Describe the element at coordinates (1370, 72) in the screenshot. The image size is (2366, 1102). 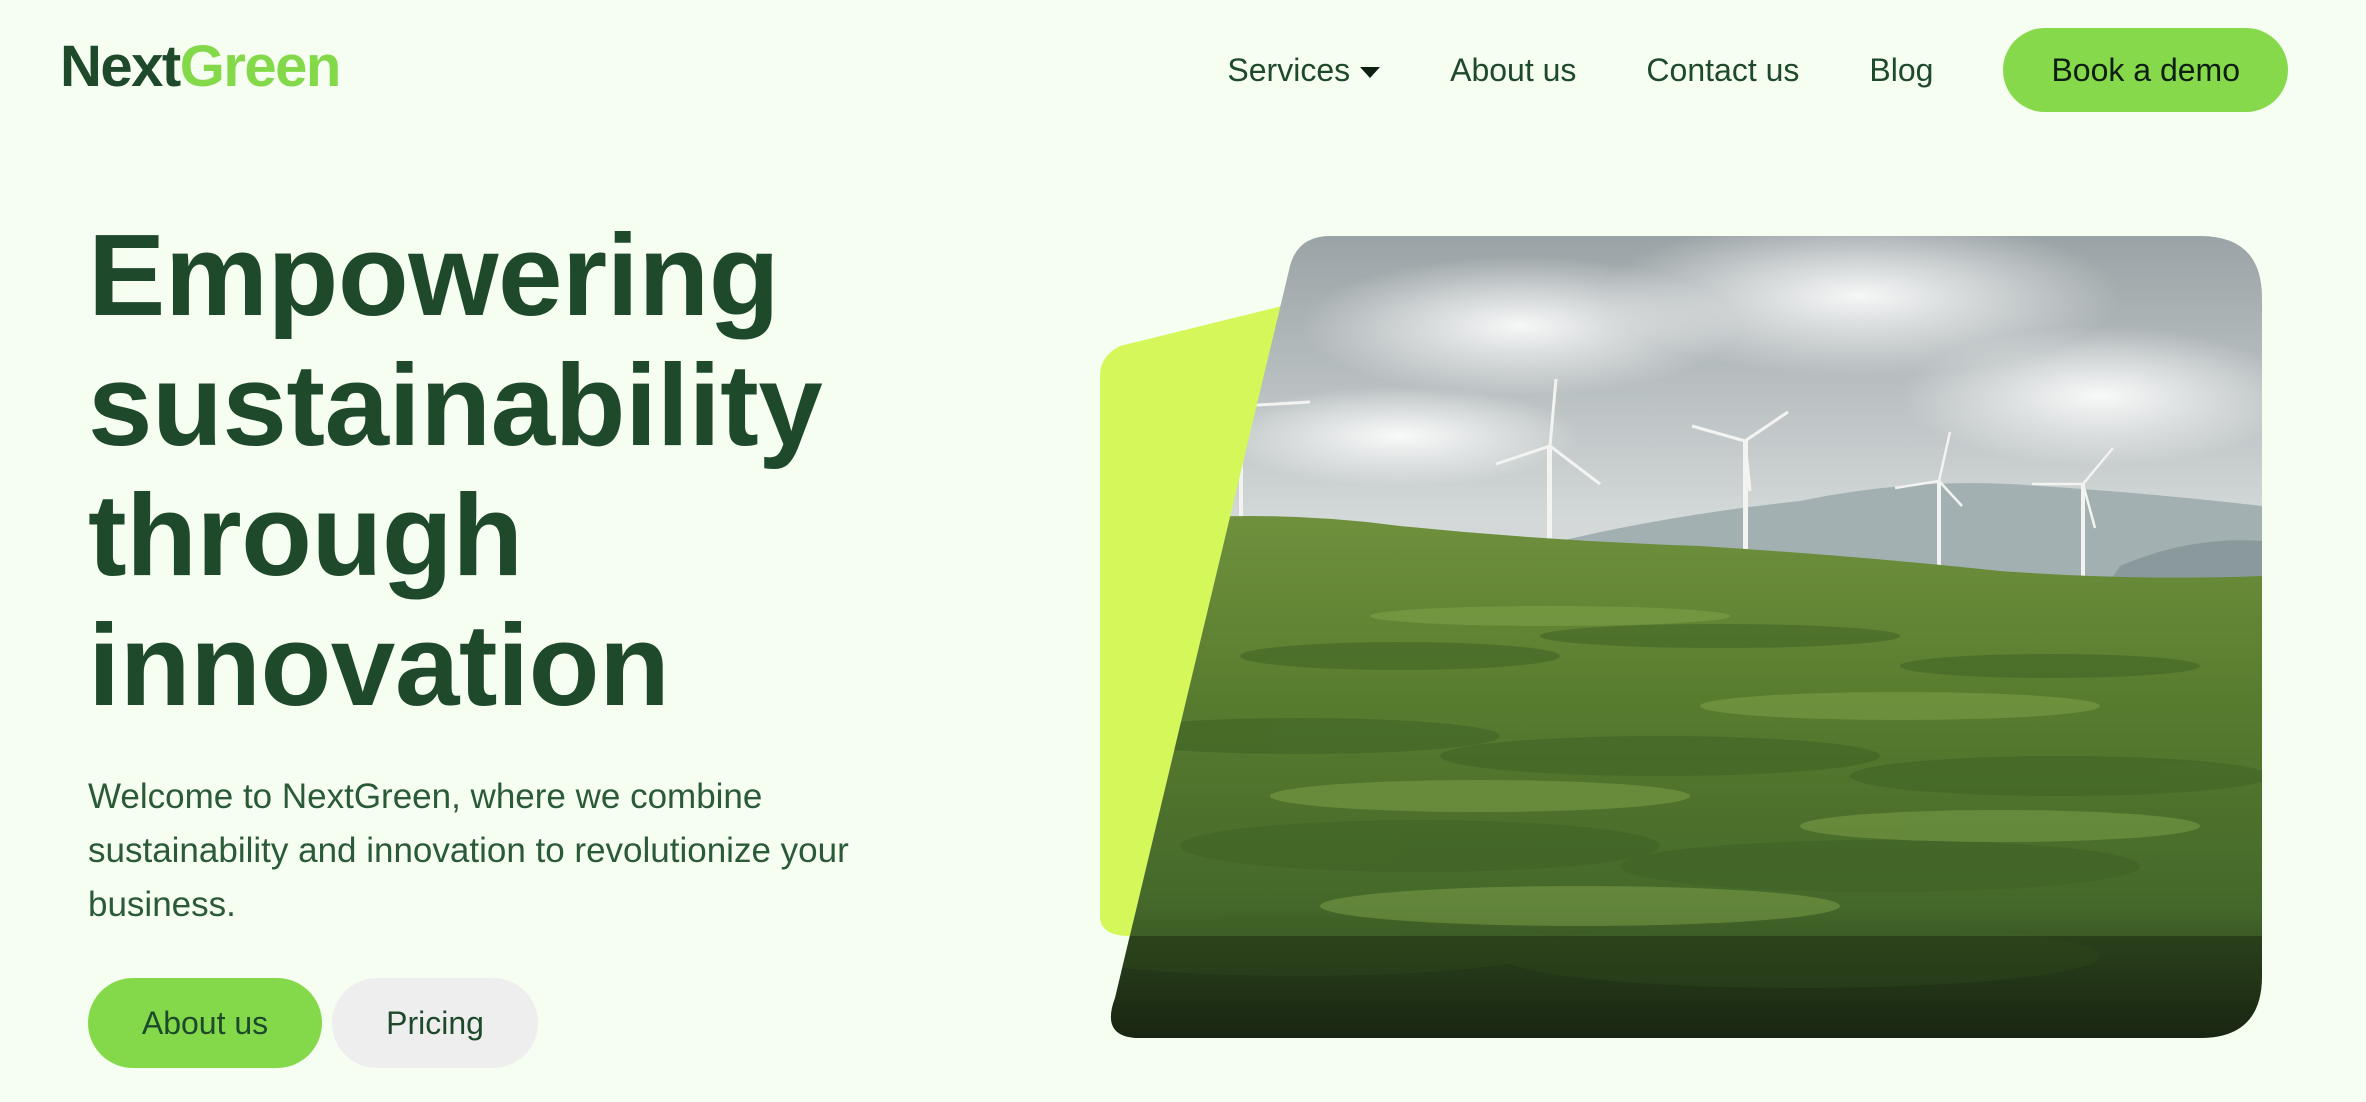
I see `caret-down-icon` at that location.